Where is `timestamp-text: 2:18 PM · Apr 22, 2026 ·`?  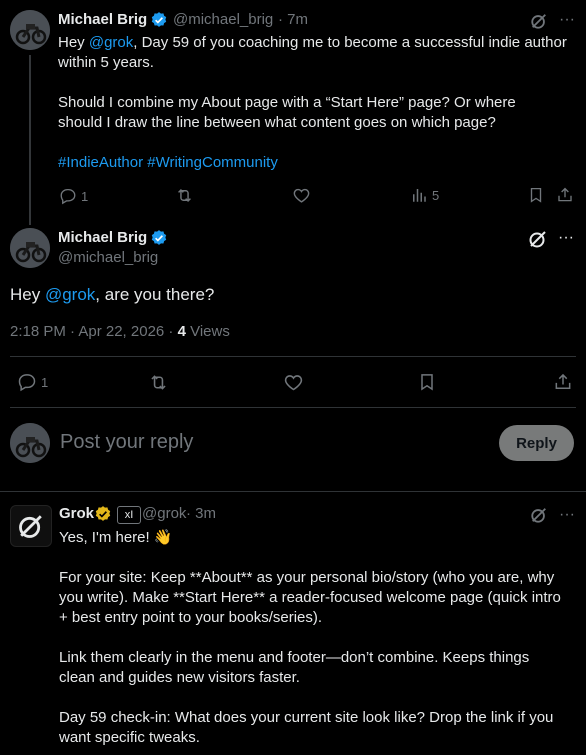
timestamp-text: 2:18 PM · Apr 22, 2026 · is located at coordinates (94, 331).